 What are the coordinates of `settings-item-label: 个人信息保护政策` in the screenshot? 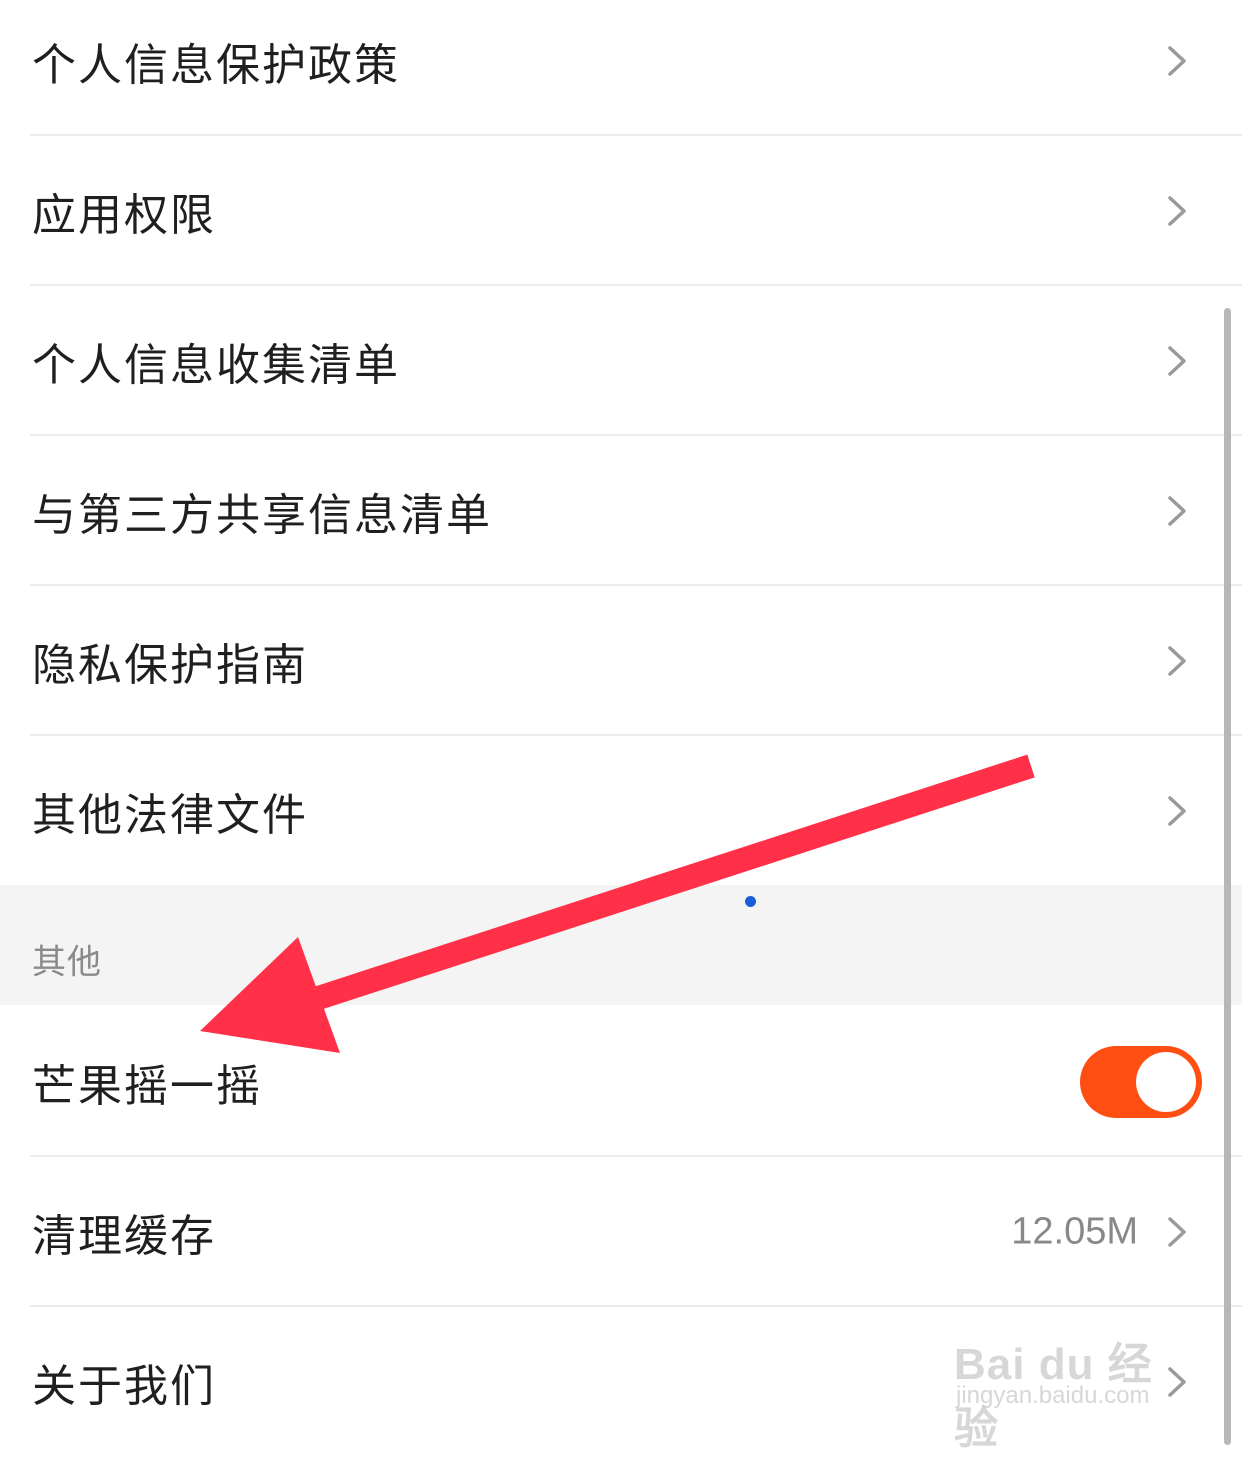 It's located at (216, 65).